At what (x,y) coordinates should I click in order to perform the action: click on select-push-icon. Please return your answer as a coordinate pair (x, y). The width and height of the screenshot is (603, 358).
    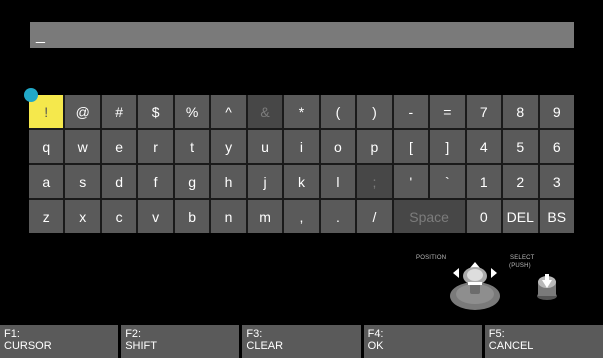
    Looking at the image, I should click on (547, 287).